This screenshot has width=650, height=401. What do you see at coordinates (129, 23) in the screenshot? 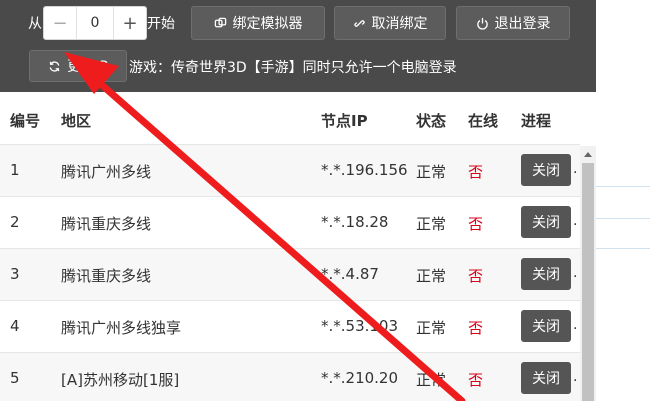
I see `increment-button: +` at bounding box center [129, 23].